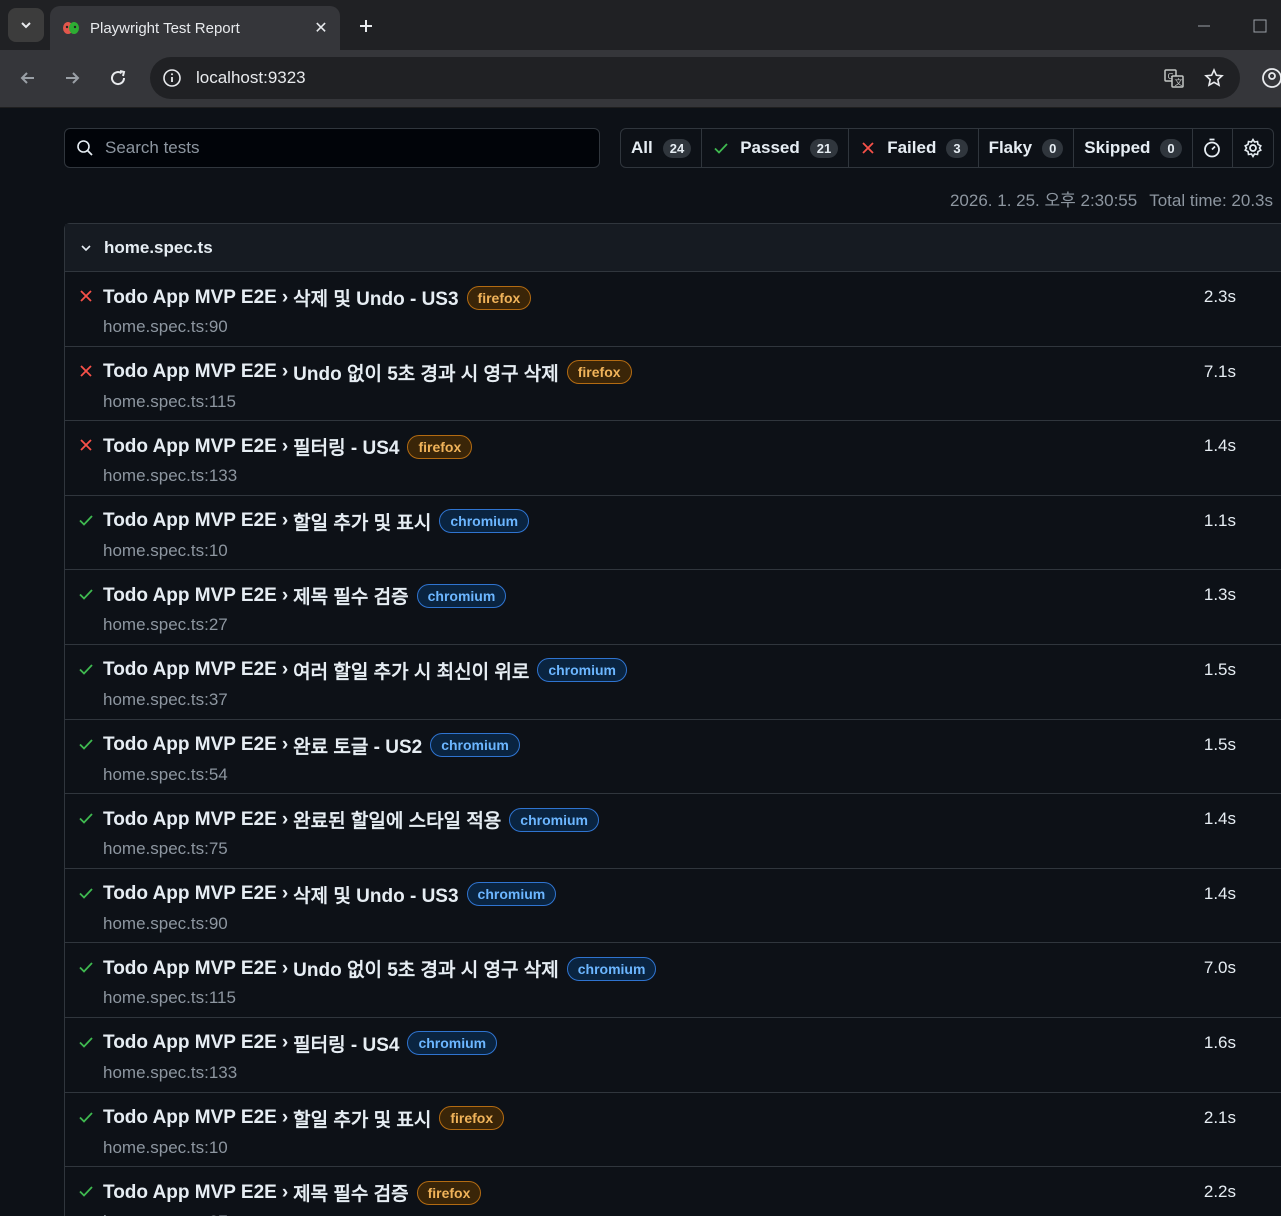 This screenshot has height=1216, width=1281. What do you see at coordinates (397, 822) in the screenshot?
I see `test-name: 완료된 할일에 스타일 적용` at bounding box center [397, 822].